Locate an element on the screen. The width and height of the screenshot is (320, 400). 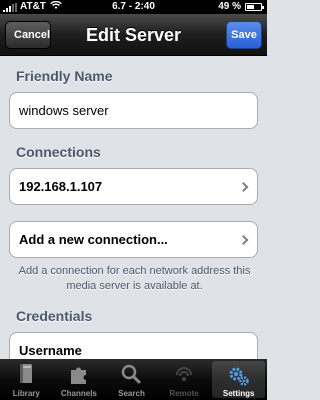
gears-icon is located at coordinates (238, 376).